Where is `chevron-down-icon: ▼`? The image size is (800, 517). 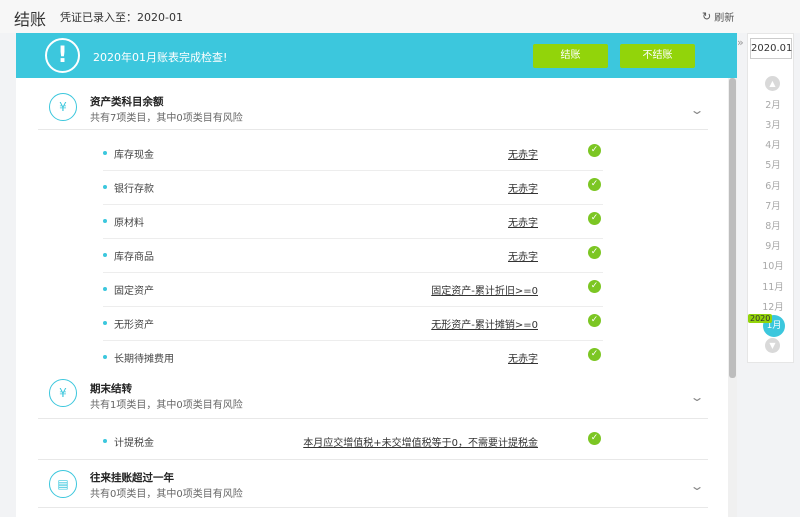
chevron-down-icon: ▼ is located at coordinates (772, 345).